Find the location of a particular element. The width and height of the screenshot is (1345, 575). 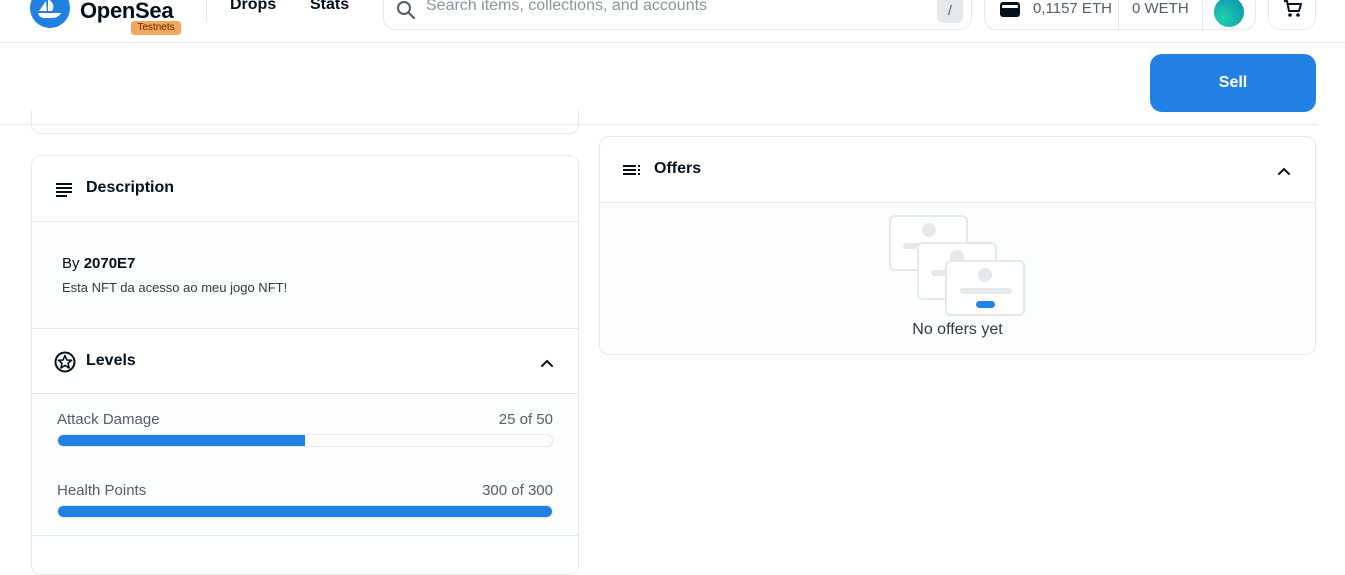

by-prefix: By is located at coordinates (71, 263).